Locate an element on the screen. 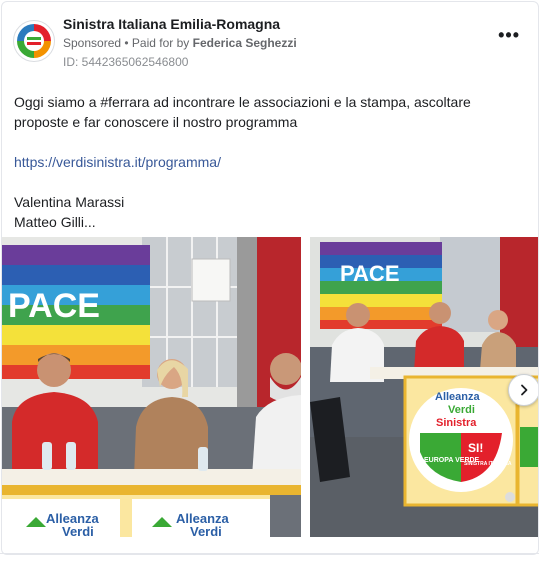 This screenshot has height=561, width=539. paid-for-prefix: • Paid for by is located at coordinates (157, 43).